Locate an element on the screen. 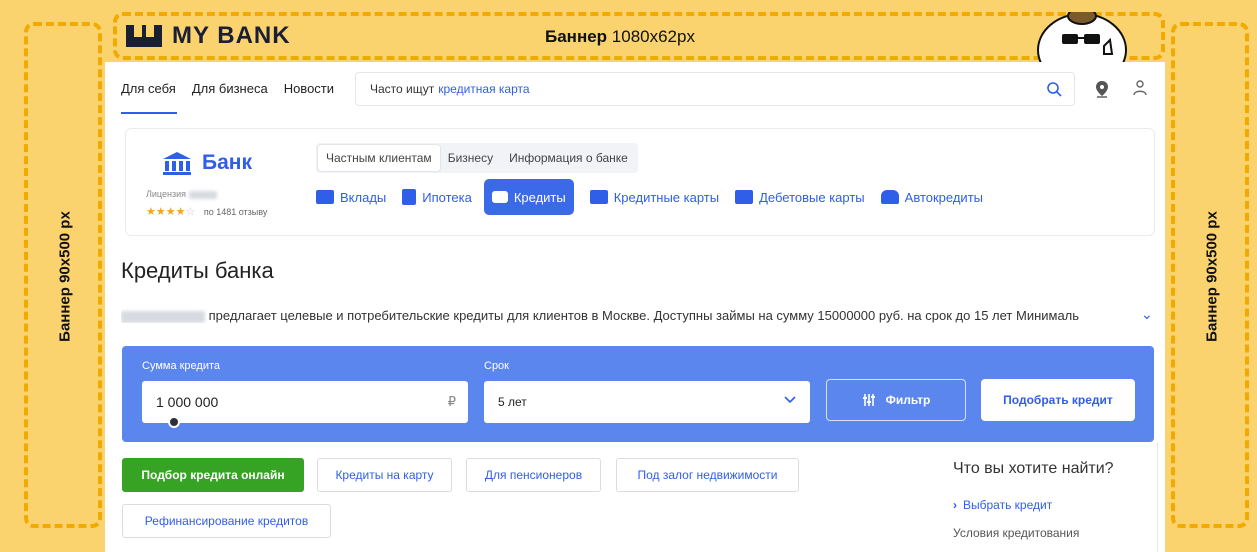 The width and height of the screenshot is (1257, 552). active-nav-underline is located at coordinates (149, 113).